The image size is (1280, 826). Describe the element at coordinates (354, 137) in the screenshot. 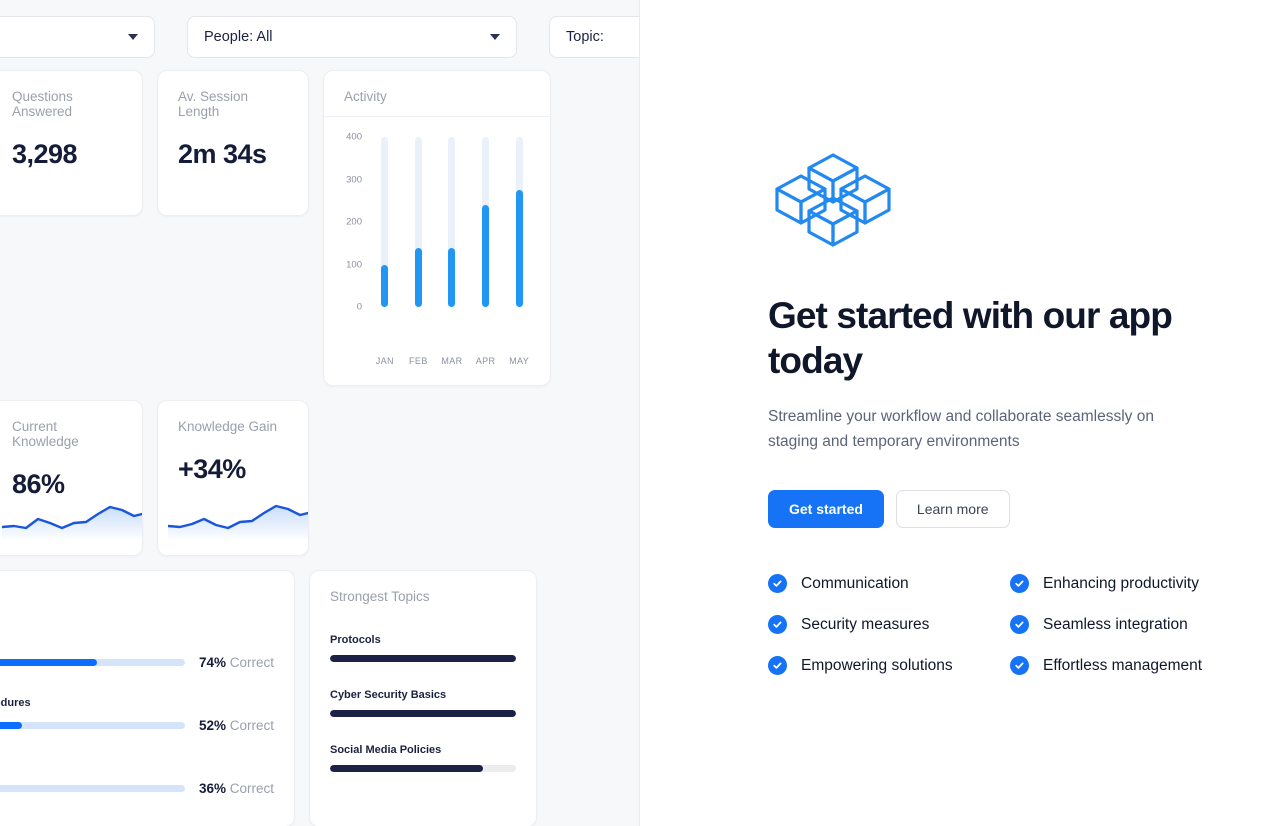

I see `y-tick: 400` at that location.